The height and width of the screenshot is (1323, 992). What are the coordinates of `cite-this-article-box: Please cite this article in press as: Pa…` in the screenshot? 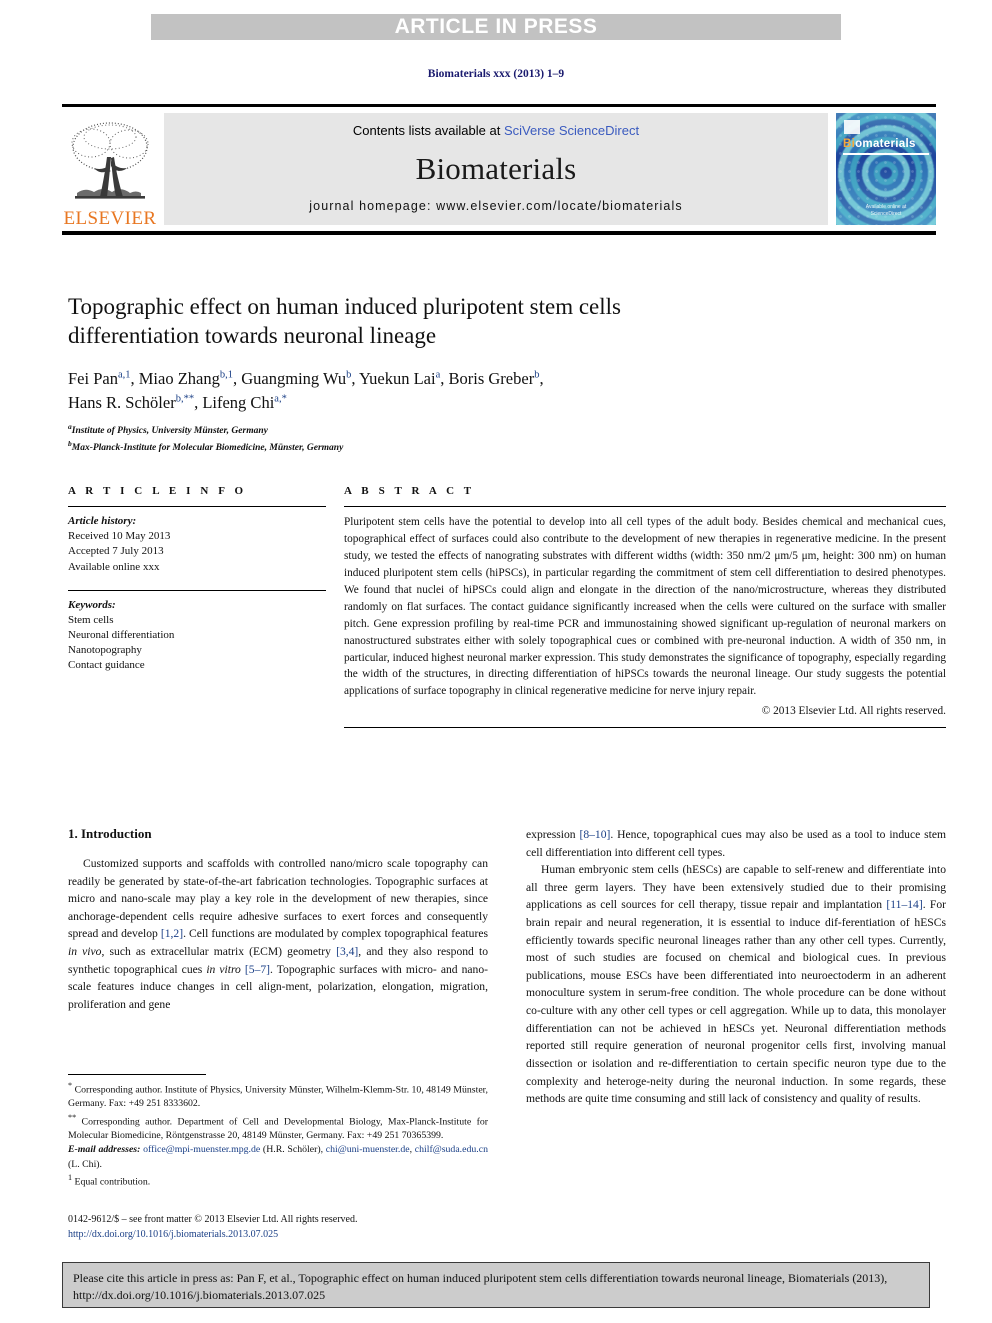 It's located at (496, 1285).